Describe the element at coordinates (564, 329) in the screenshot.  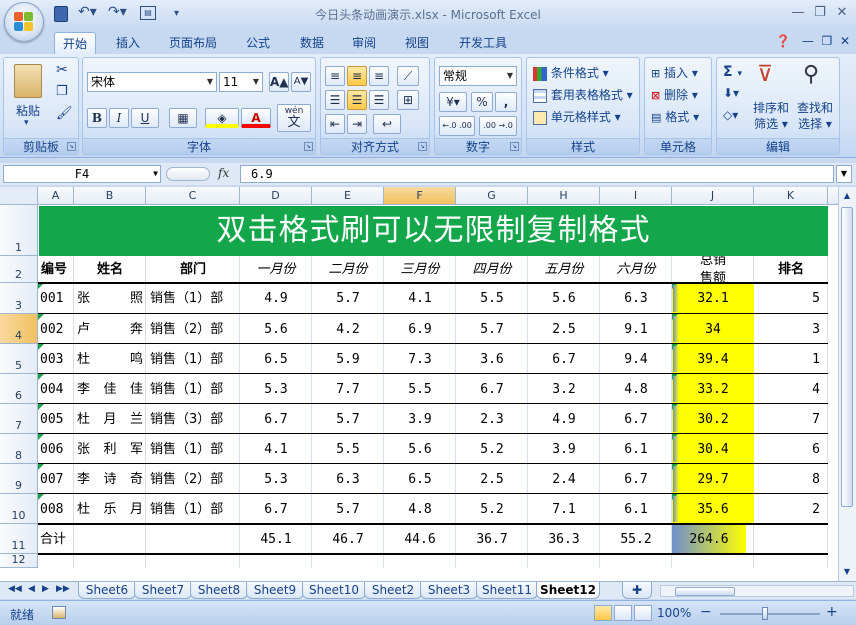
I see `record-month-5: 2.5` at that location.